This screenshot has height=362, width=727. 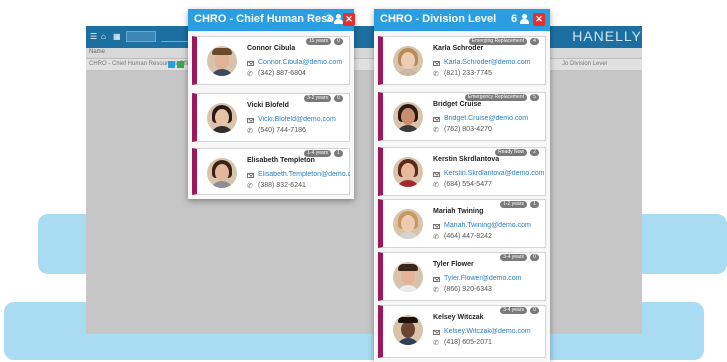 I want to click on grid-icon: ▦, so click(x=117, y=37).